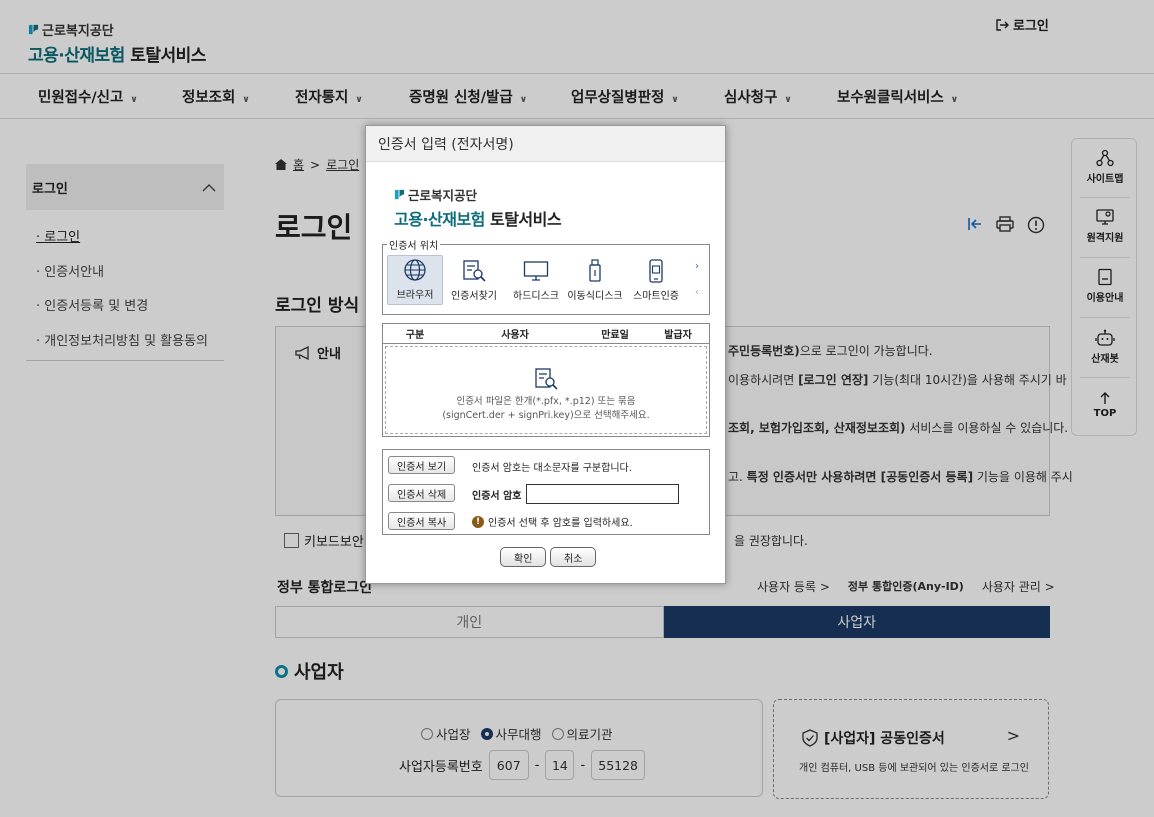  What do you see at coordinates (523, 557) in the screenshot?
I see `ok-button: 확인` at bounding box center [523, 557].